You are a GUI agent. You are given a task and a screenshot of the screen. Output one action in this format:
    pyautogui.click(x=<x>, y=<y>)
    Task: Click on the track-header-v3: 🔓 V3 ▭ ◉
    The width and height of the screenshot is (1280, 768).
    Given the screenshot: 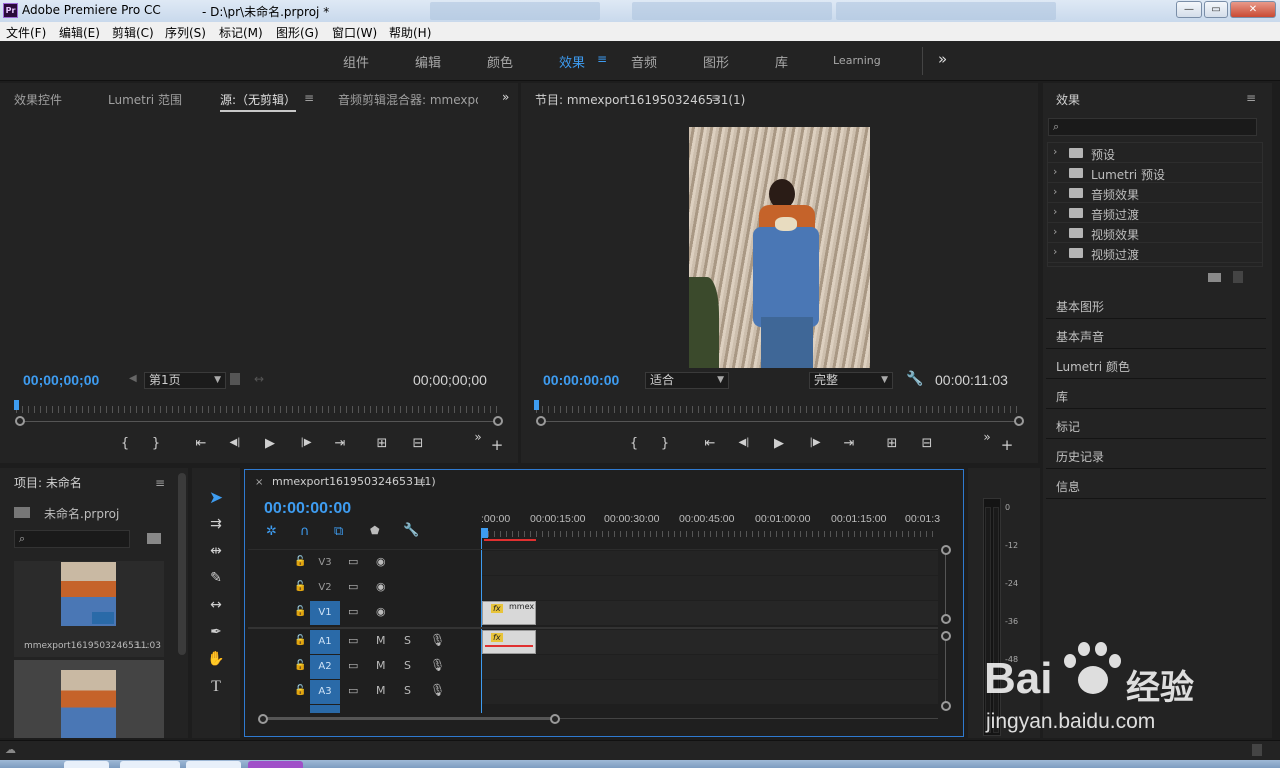 What is the action you would take?
    pyautogui.click(x=364, y=563)
    